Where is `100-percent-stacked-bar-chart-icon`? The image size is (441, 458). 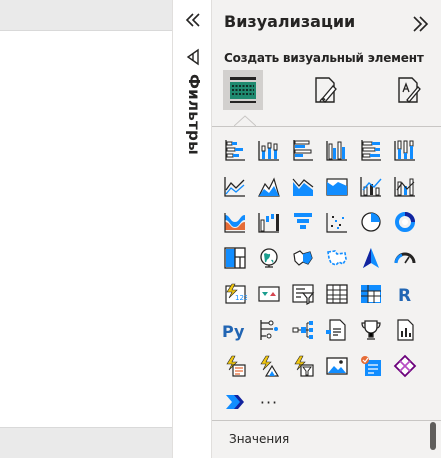 100-percent-stacked-bar-chart-icon is located at coordinates (371, 150).